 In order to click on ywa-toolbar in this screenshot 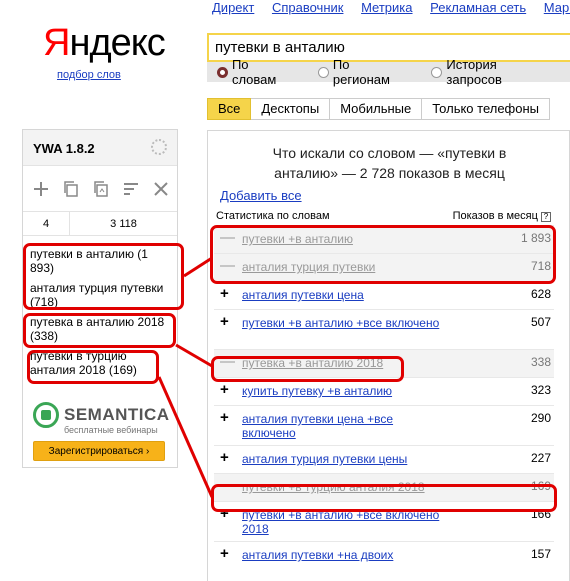, I will do `click(100, 189)`.